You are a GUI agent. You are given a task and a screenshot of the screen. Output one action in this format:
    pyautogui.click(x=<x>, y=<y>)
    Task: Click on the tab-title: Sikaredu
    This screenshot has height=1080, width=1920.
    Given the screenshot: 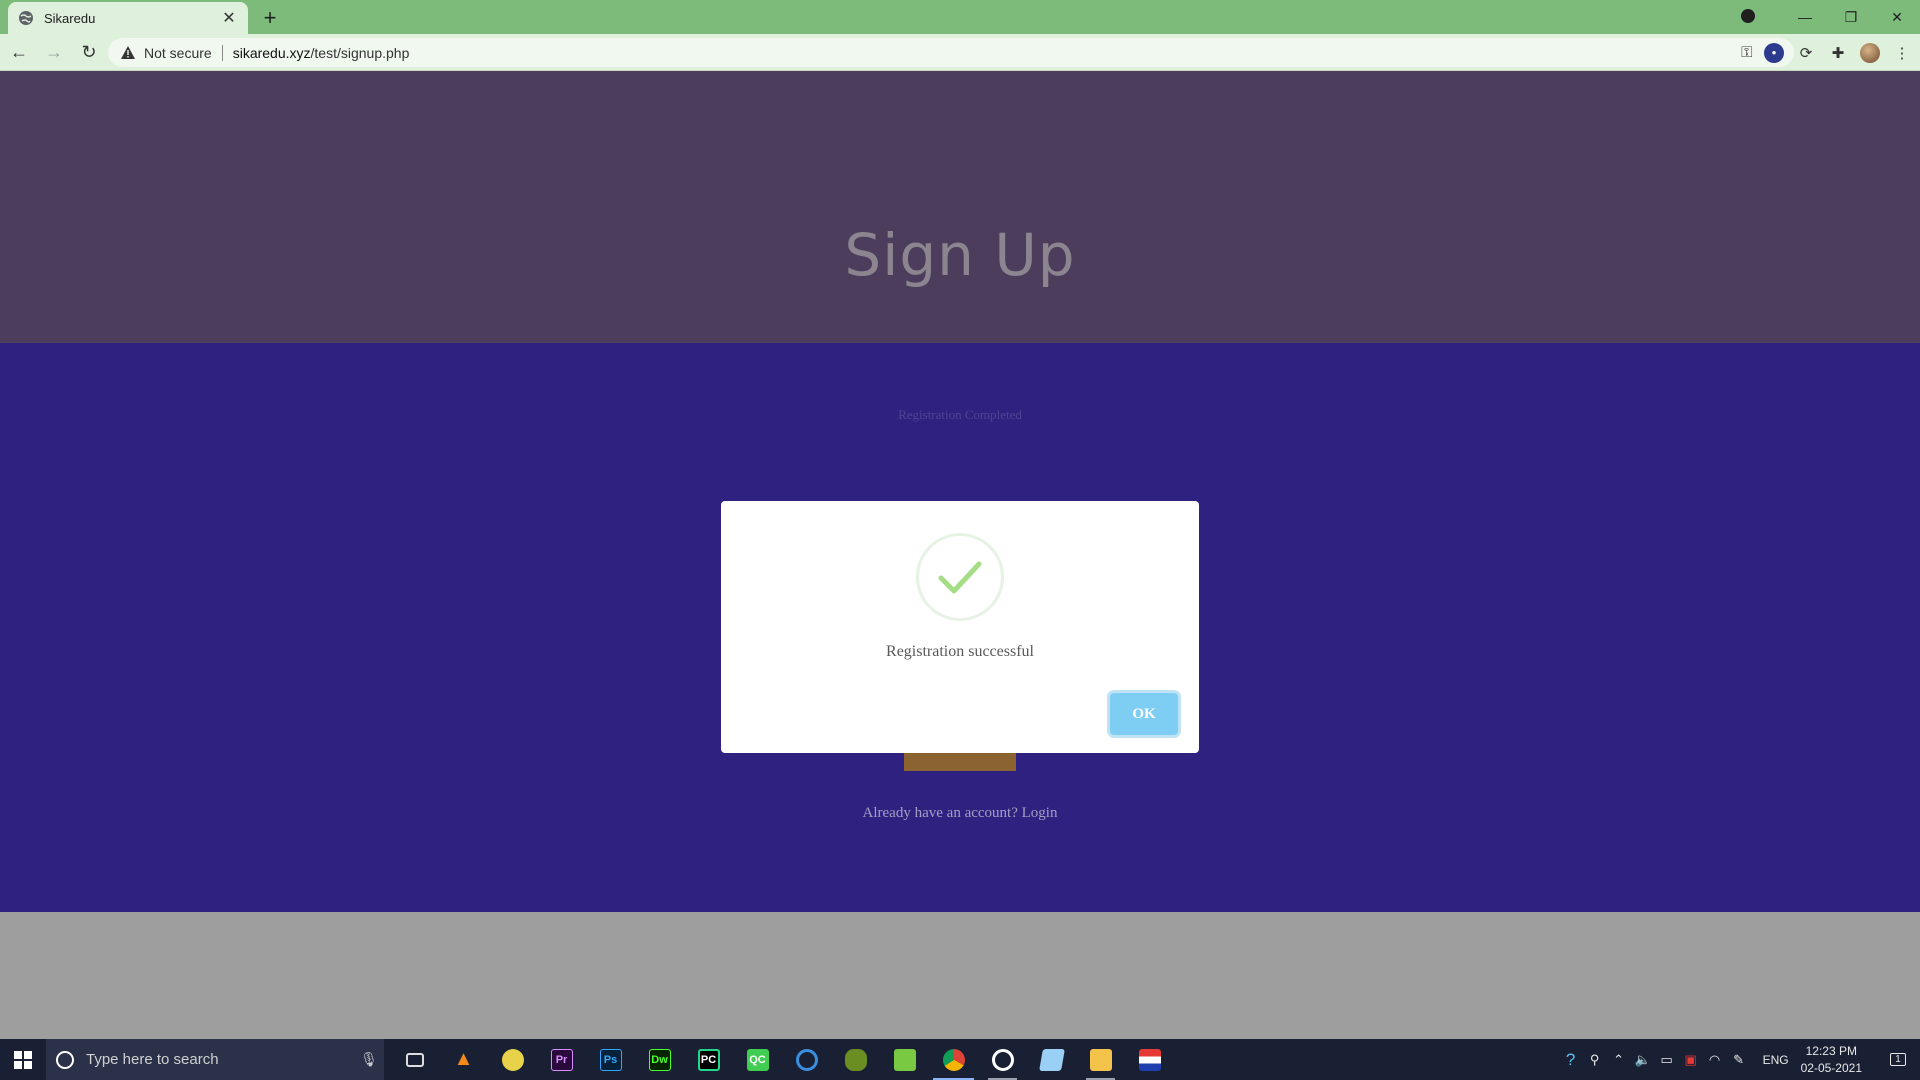 What is the action you would take?
    pyautogui.click(x=70, y=18)
    